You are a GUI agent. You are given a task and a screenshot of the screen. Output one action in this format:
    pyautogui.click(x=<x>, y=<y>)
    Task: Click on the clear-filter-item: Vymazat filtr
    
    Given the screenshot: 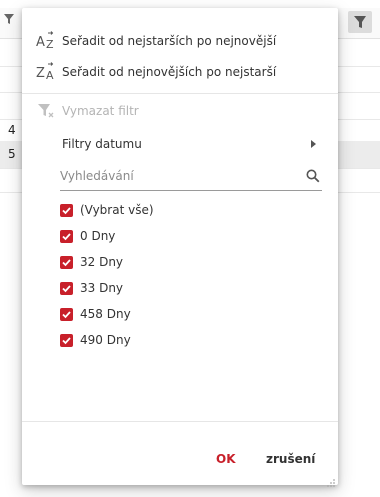 What is the action you would take?
    pyautogui.click(x=180, y=111)
    